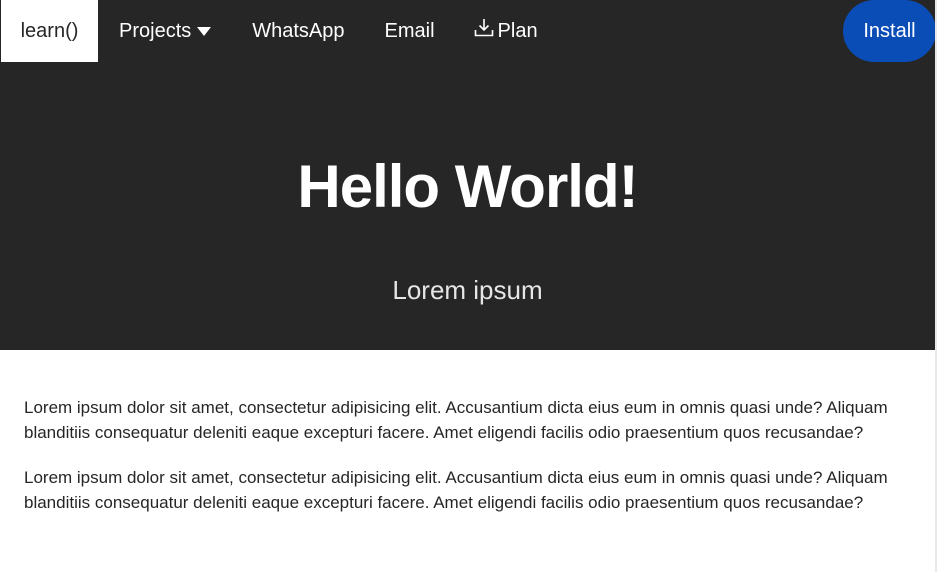 The image size is (937, 572). I want to click on install-button: Install, so click(889, 31).